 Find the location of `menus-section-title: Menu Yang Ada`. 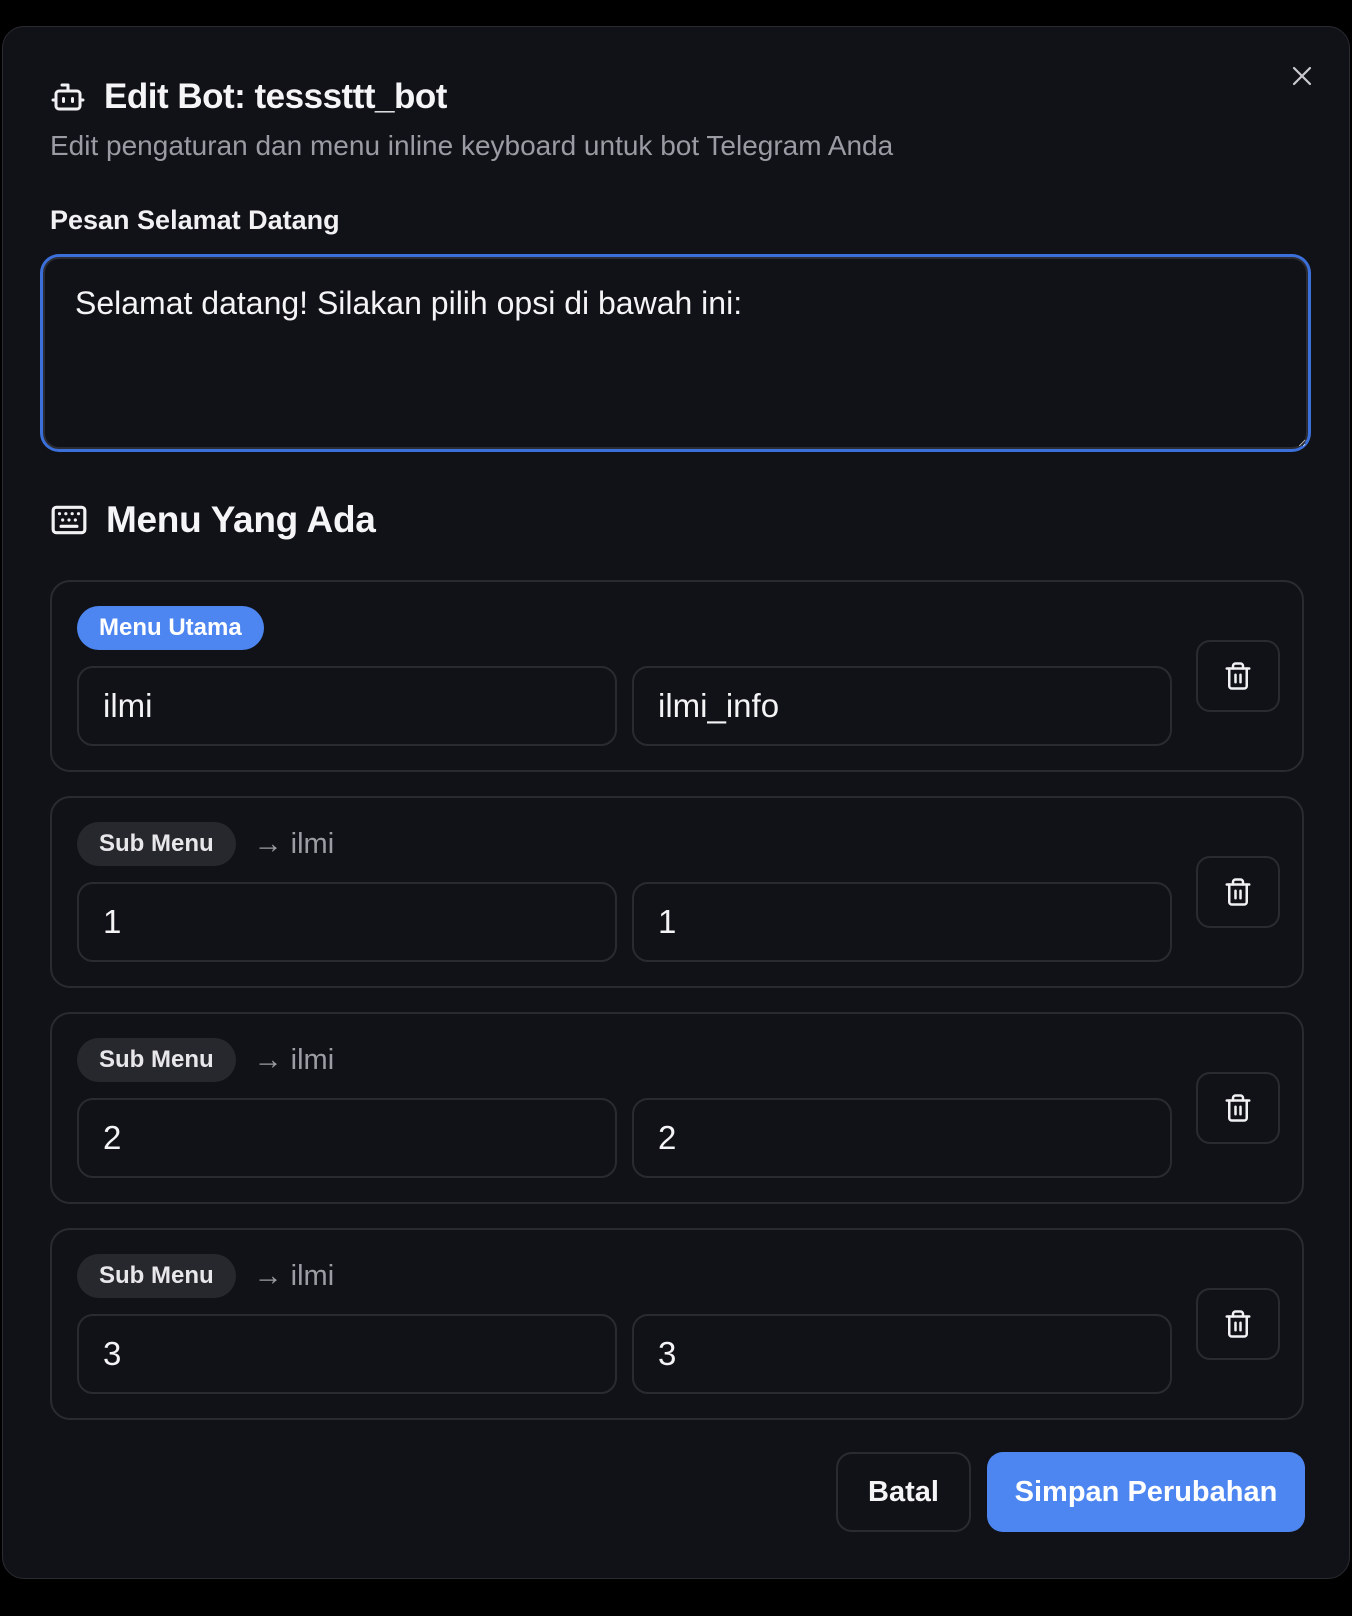

menus-section-title: Menu Yang Ada is located at coordinates (241, 519).